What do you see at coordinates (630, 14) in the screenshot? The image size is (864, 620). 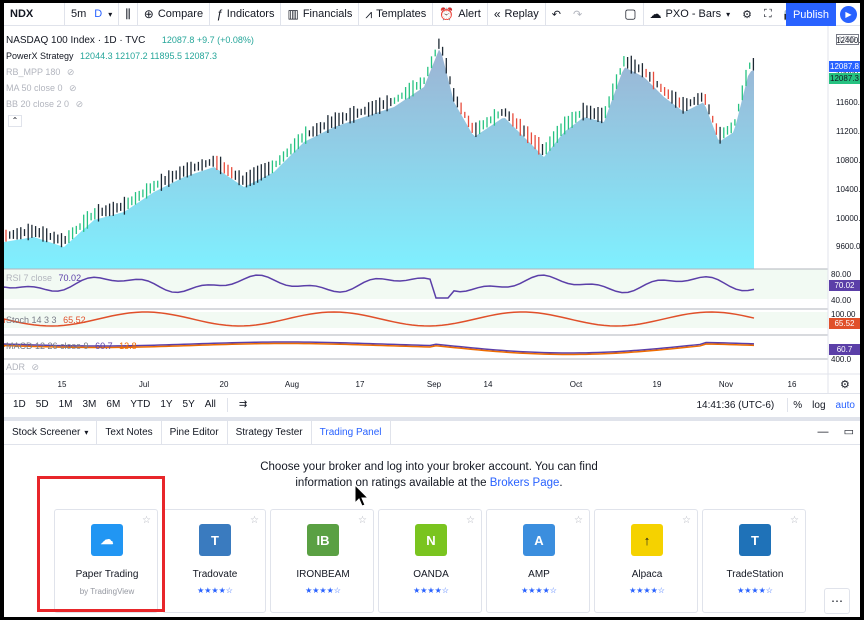 I see `layout-button: ▢` at bounding box center [630, 14].